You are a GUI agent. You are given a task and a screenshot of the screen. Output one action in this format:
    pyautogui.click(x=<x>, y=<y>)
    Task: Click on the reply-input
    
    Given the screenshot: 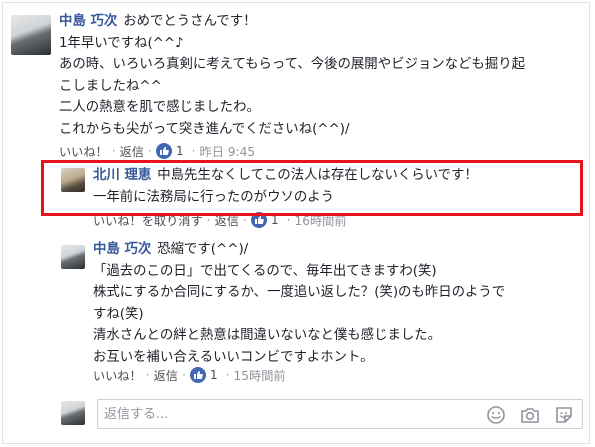 What is the action you would take?
    pyautogui.click(x=278, y=414)
    